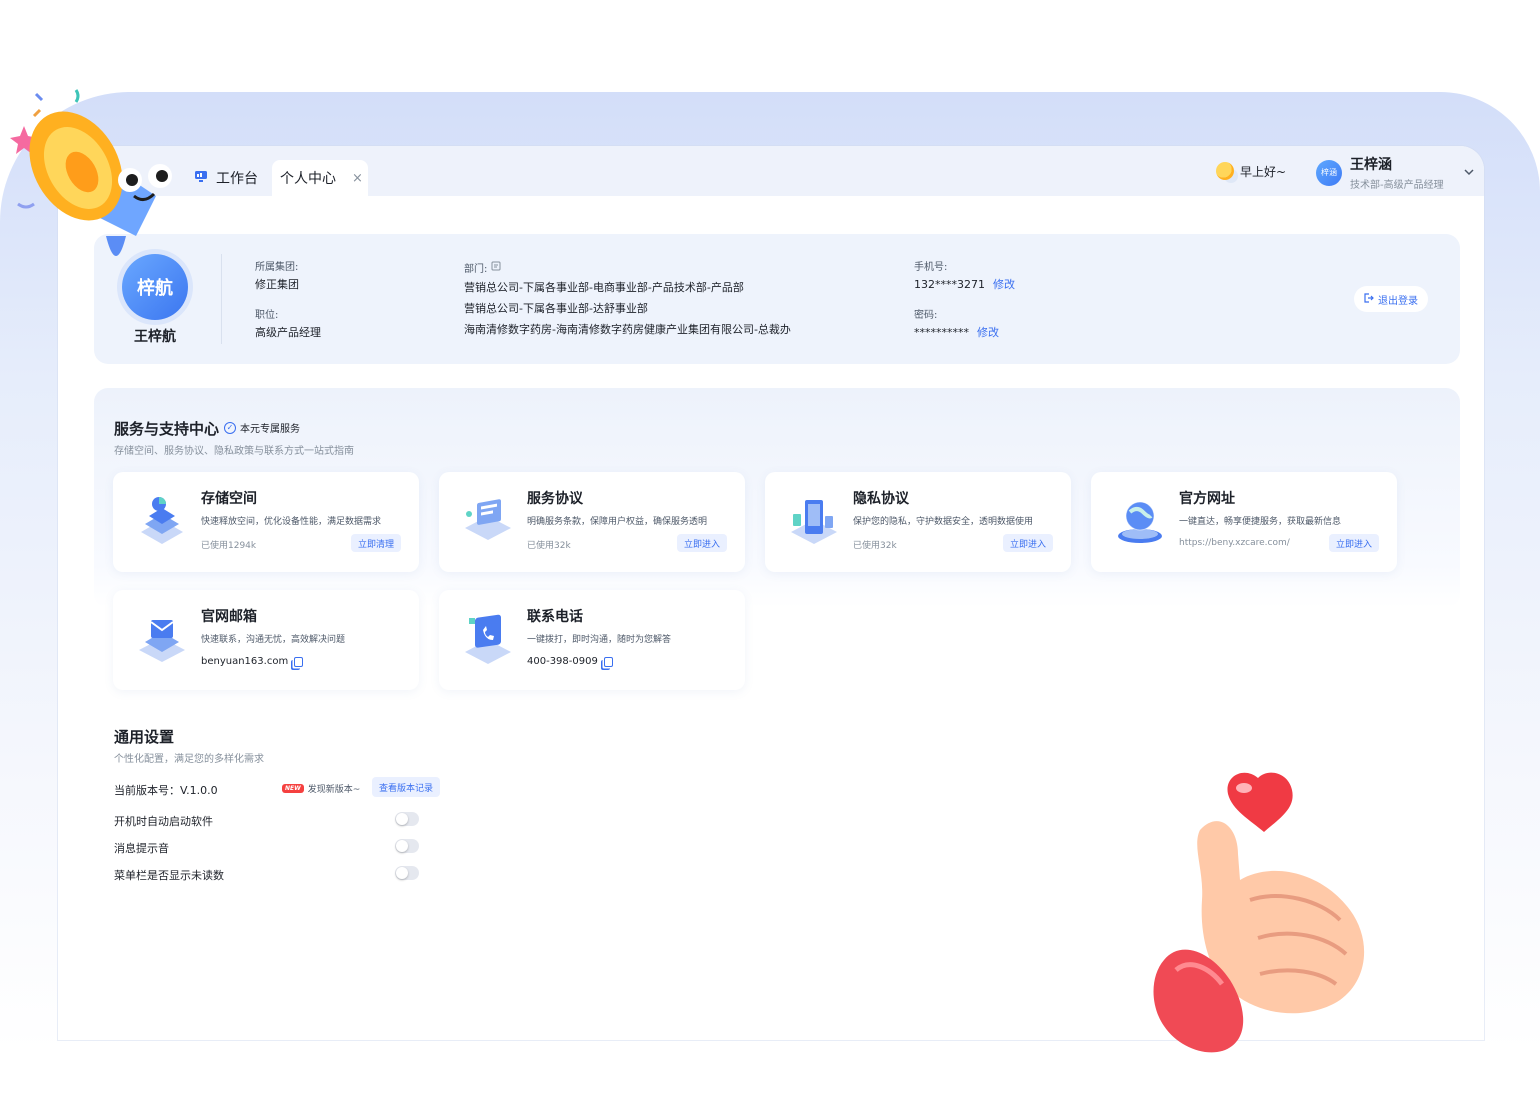  Describe the element at coordinates (163, 821) in the screenshot. I see `setting-label: 开机时自动启动软件` at that location.